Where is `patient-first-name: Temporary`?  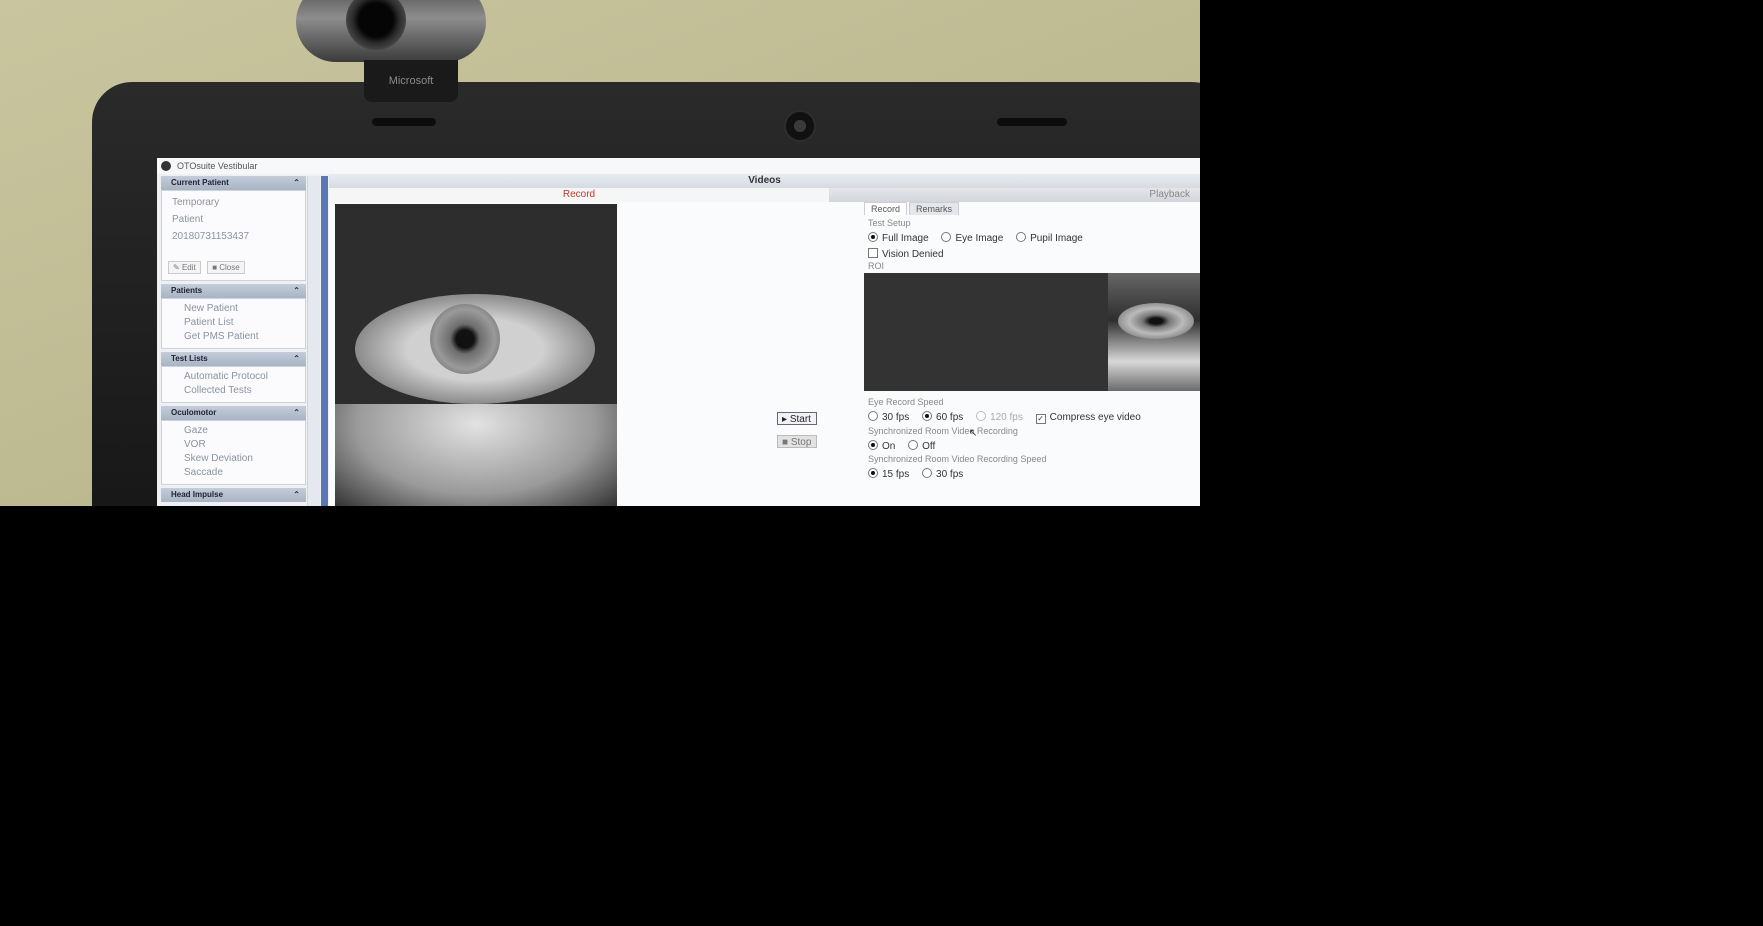 patient-first-name: Temporary is located at coordinates (196, 202).